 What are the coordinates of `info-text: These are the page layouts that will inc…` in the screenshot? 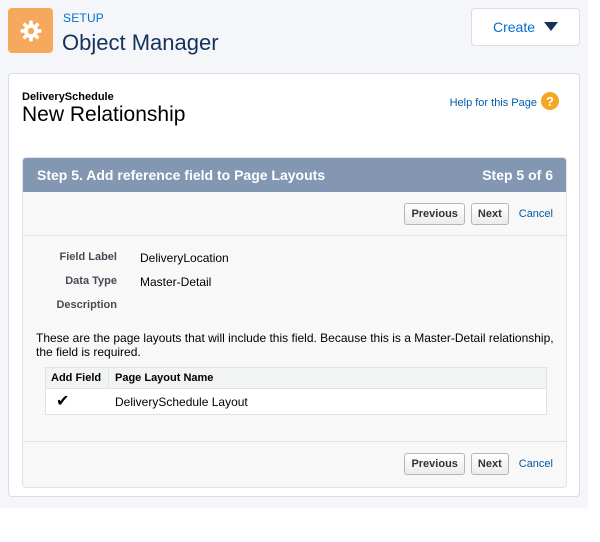 It's located at (295, 345).